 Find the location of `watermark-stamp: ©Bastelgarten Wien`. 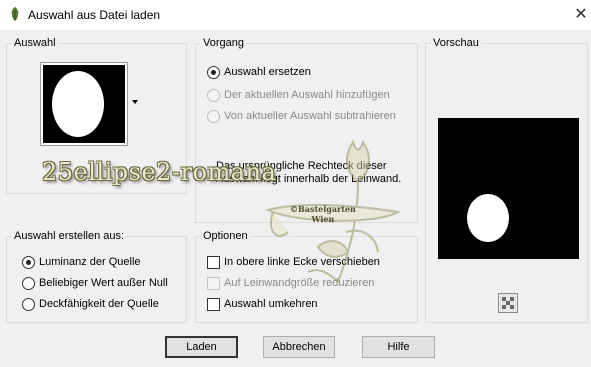

watermark-stamp: ©Bastelgarten Wien is located at coordinates (323, 214).